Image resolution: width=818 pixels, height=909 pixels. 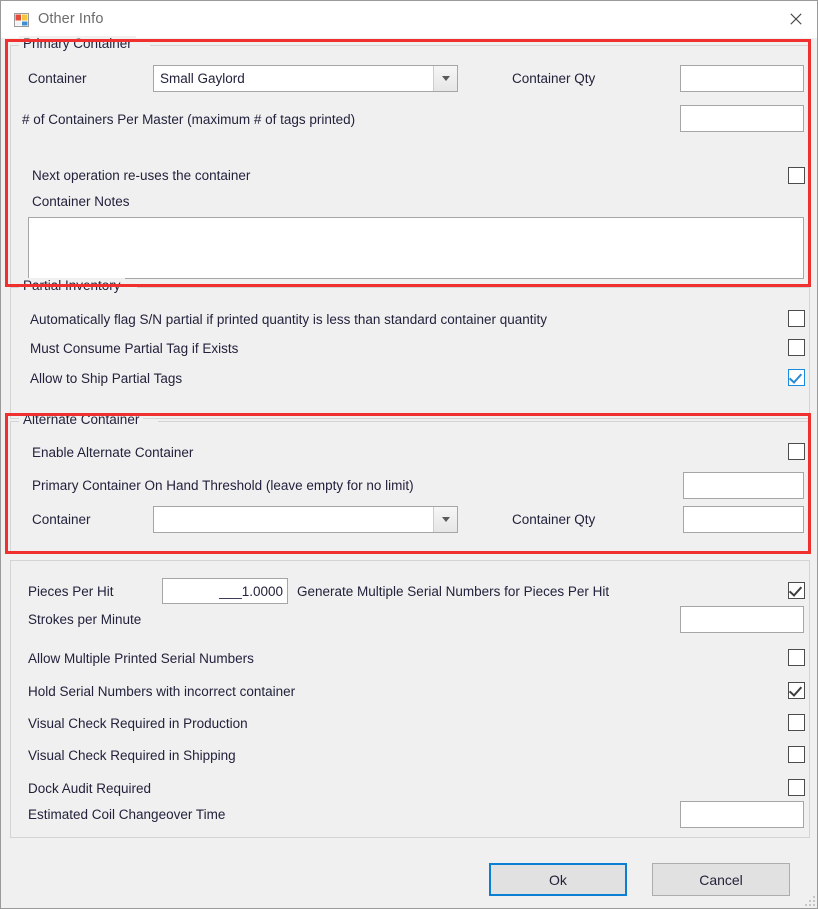 What do you see at coordinates (796, 175) in the screenshot?
I see `reuse-container-checkbox` at bounding box center [796, 175].